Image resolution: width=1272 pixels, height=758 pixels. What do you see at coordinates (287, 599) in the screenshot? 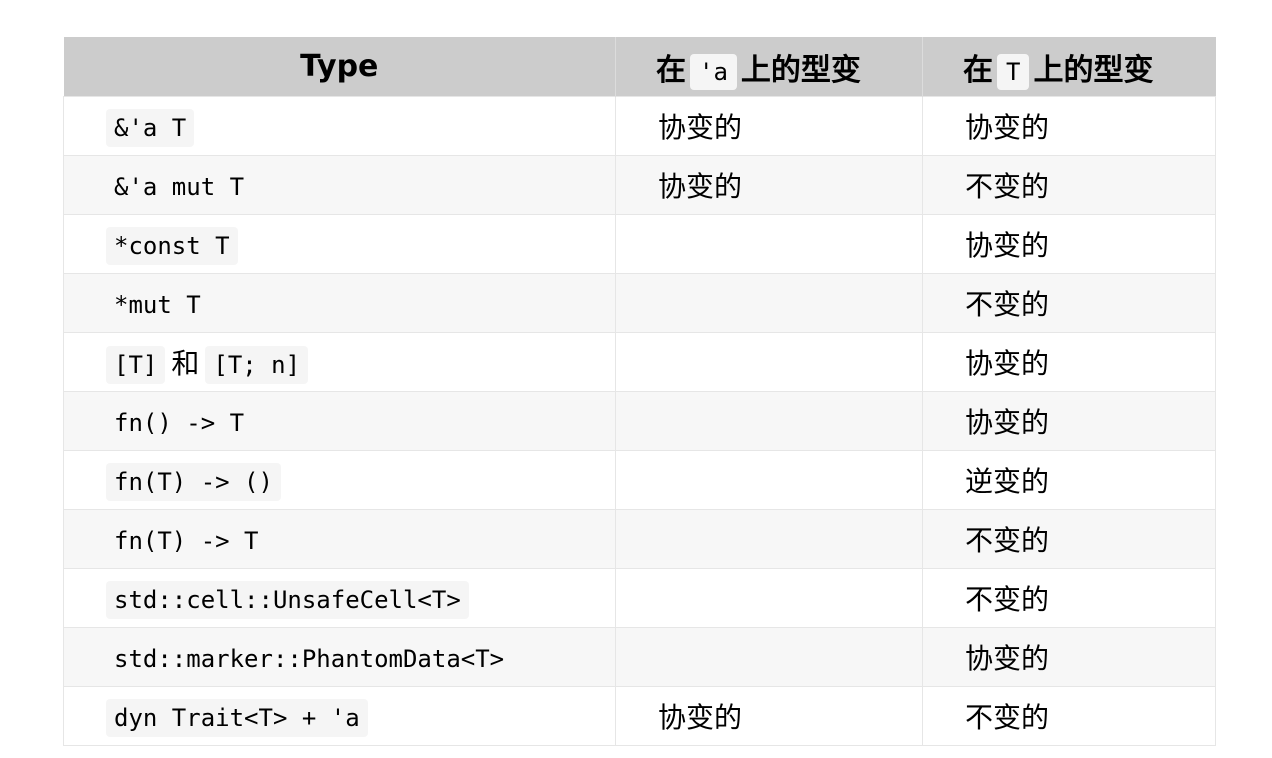
I see `type-code: std::cell::UnsafeCell<T>` at bounding box center [287, 599].